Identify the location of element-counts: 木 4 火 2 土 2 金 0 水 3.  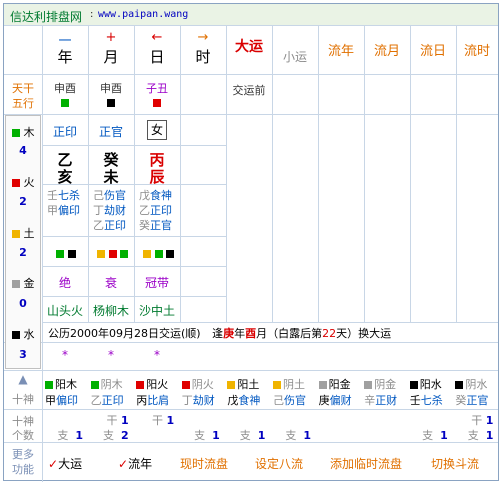
(23, 242).